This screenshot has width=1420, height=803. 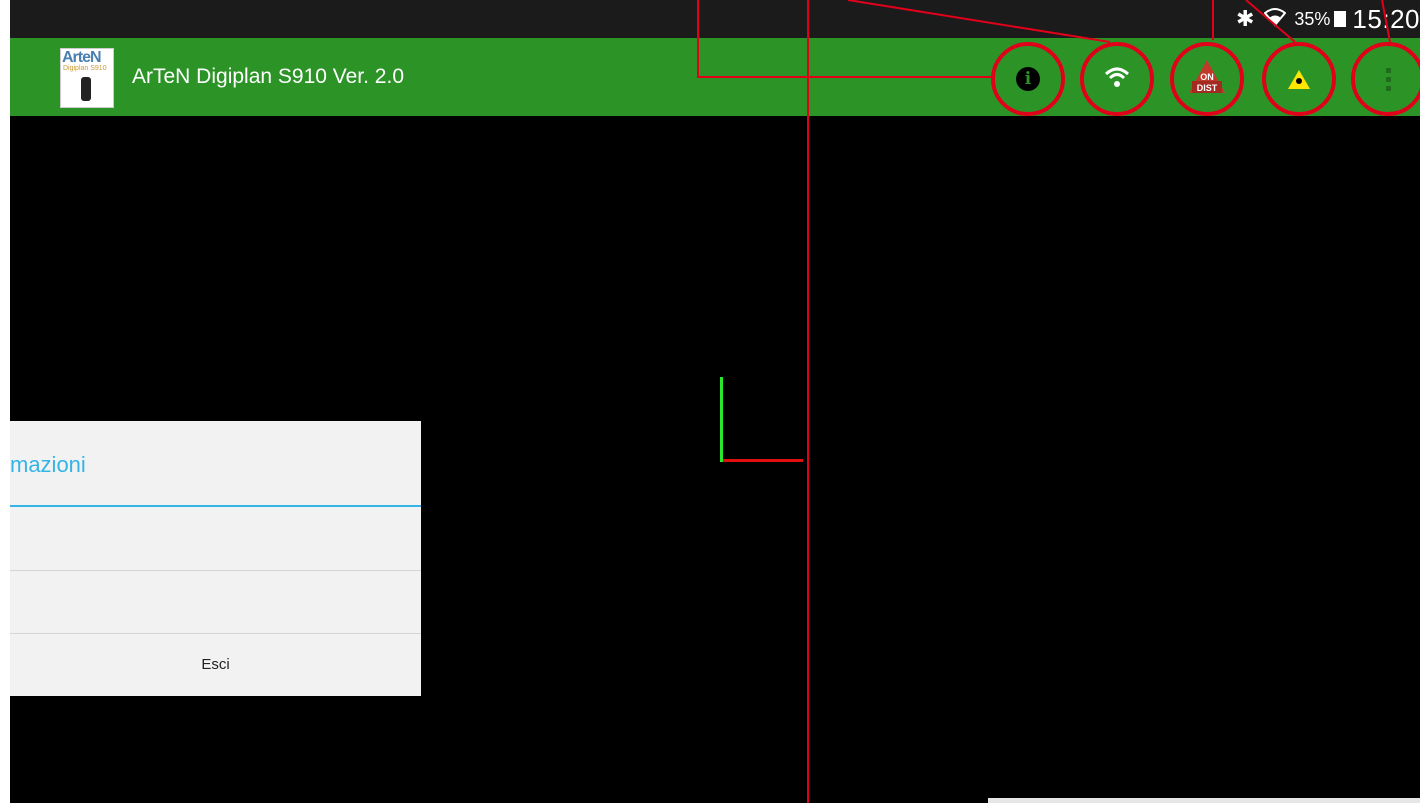 I want to click on annotation-line-vertical, so click(x=808, y=401).